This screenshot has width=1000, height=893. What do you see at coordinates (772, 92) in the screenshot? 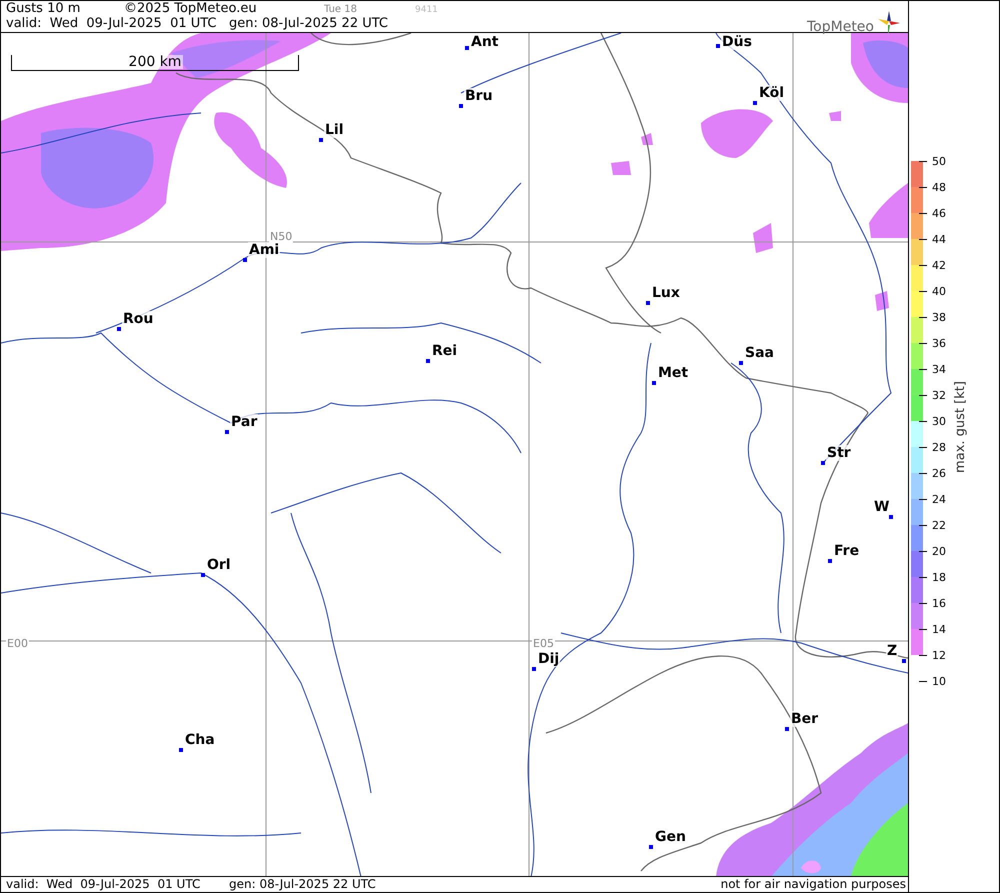
I see `city-label: Köl` at bounding box center [772, 92].